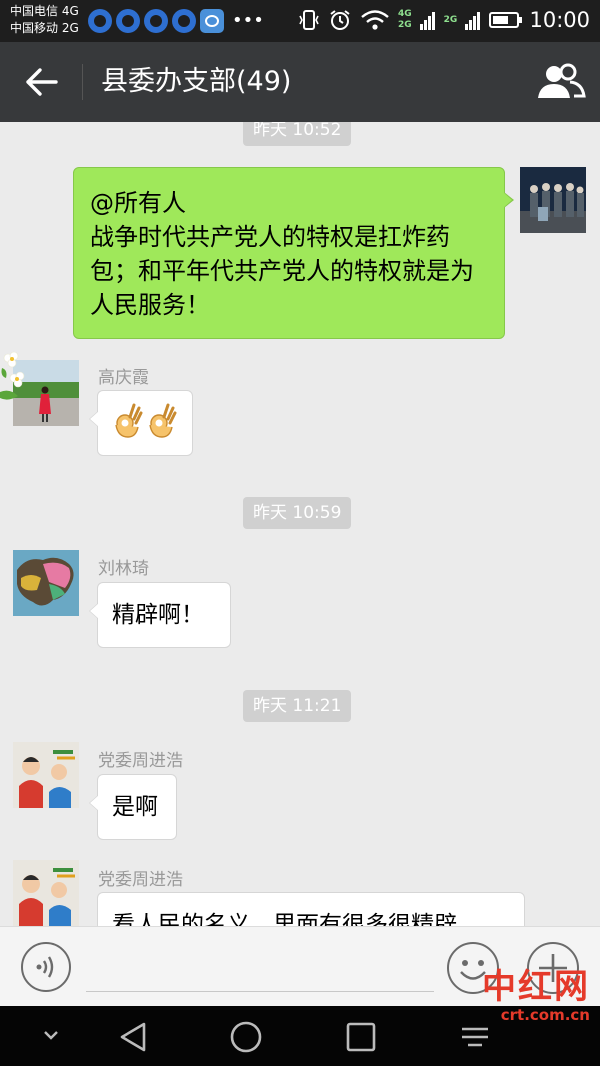 The width and height of the screenshot is (600, 1066). I want to click on status-bar: 中国电信 4G 中国移动 2G ••• 4G 2G 2G 10:00, so click(300, 21).